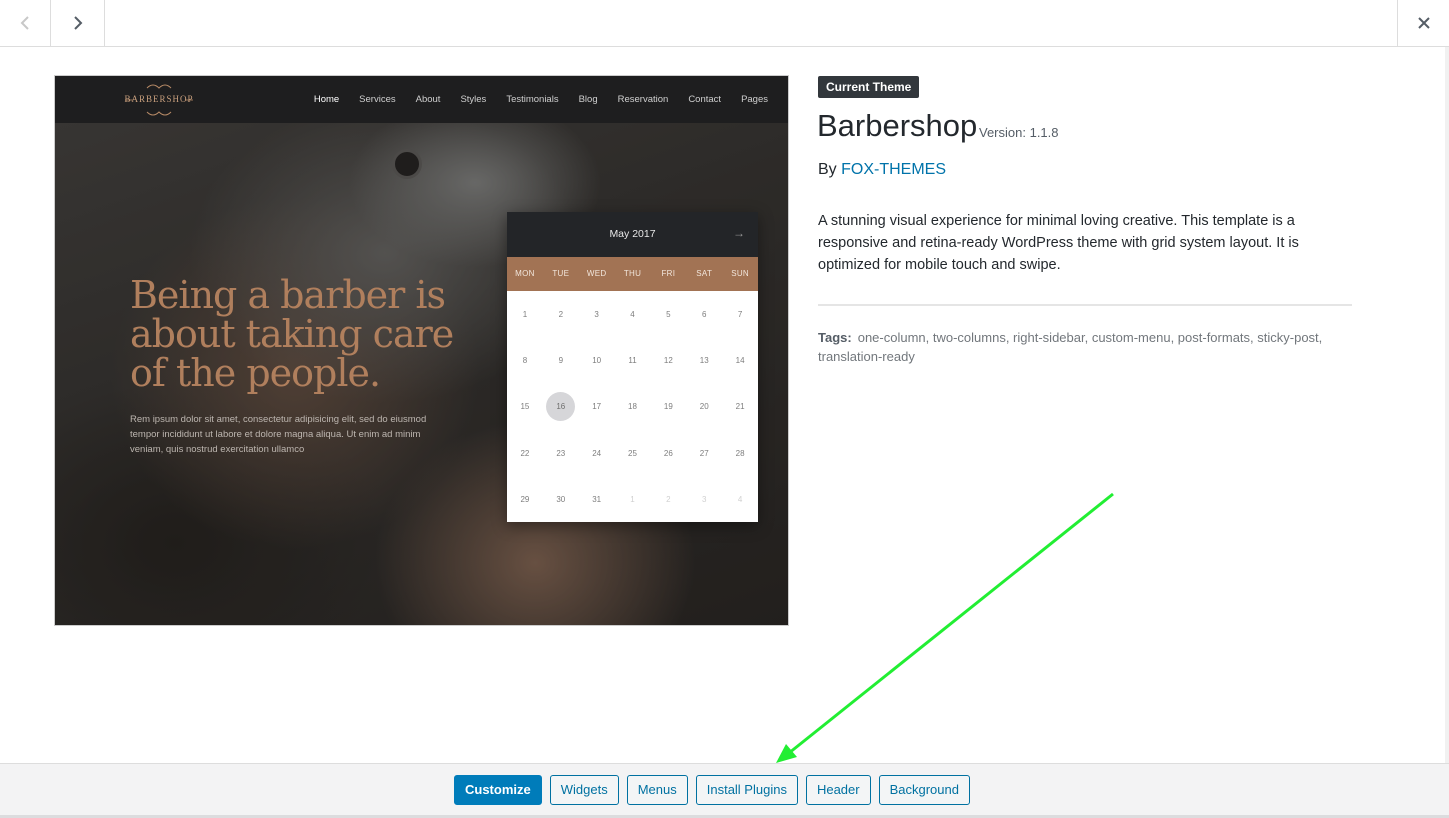  I want to click on calendar-week: 29 30 31 1 2 3 4, so click(632, 500).